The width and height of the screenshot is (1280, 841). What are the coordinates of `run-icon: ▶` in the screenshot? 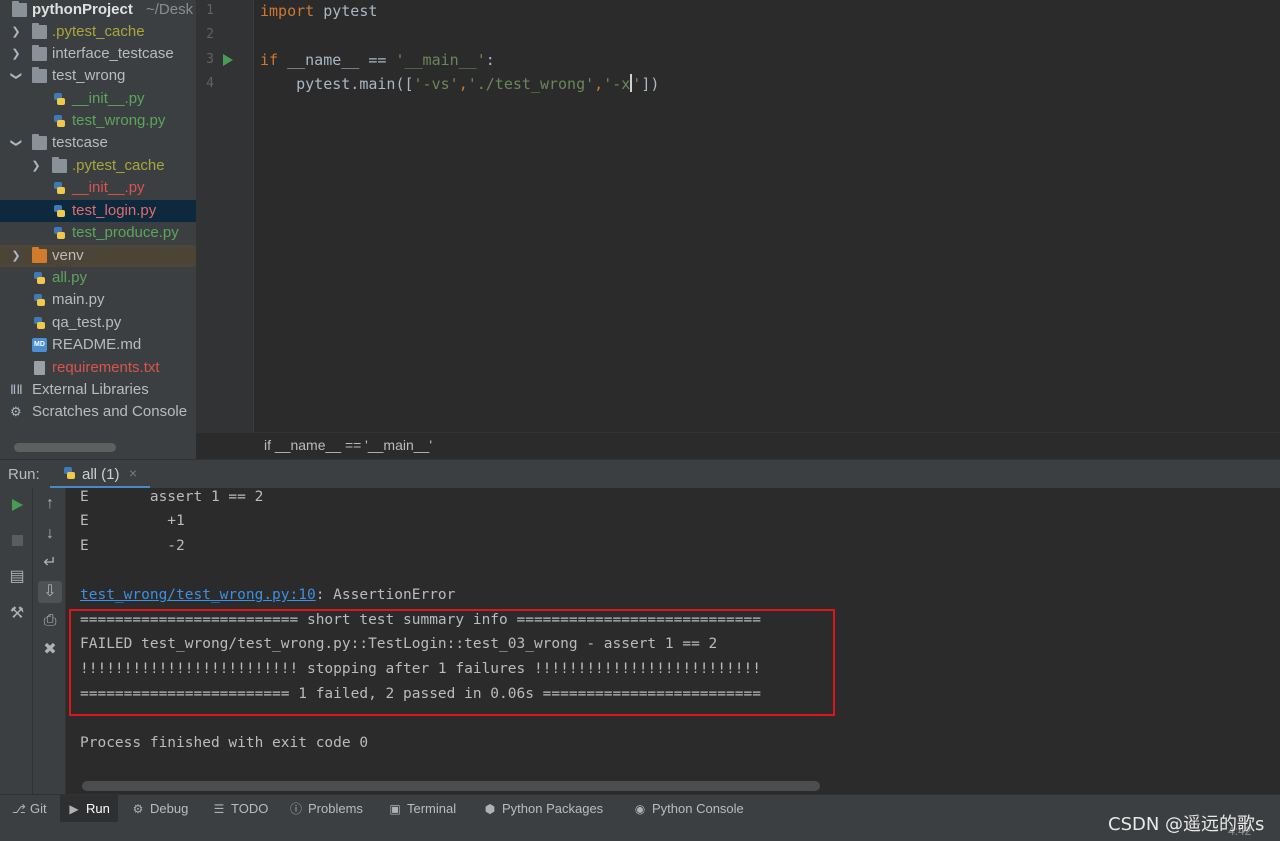 It's located at (74, 809).